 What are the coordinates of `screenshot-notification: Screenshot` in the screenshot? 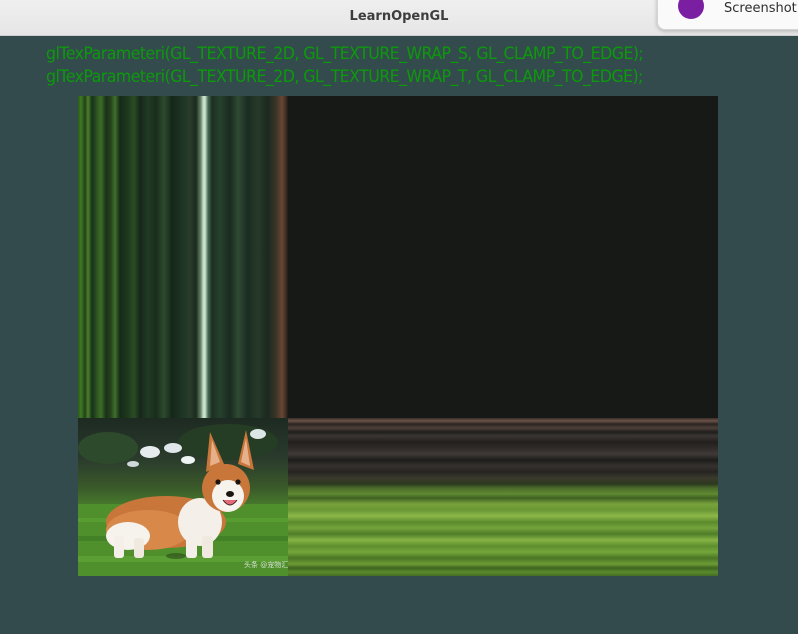 It's located at (727, 15).